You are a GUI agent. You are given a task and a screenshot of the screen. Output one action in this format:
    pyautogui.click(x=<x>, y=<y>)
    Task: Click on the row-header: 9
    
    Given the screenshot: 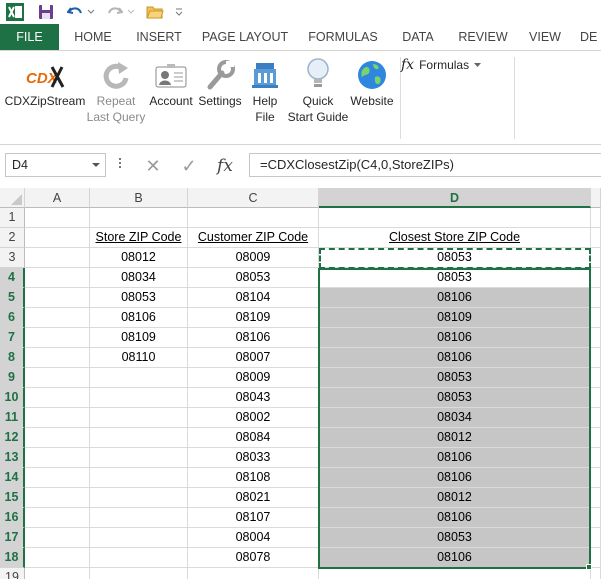 What is the action you would take?
    pyautogui.click(x=12, y=378)
    